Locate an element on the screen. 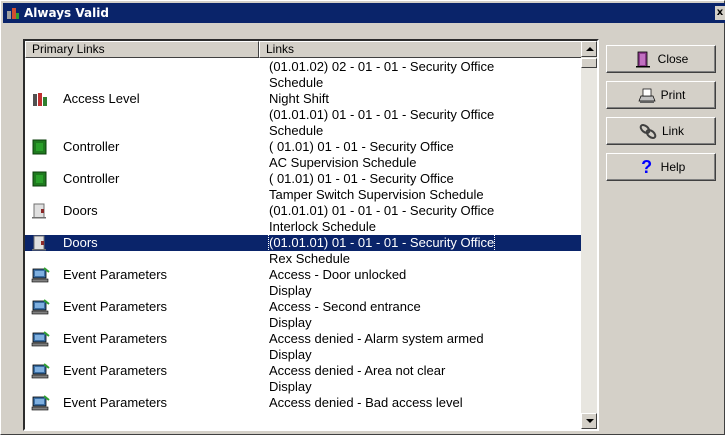 This screenshot has width=725, height=435. link-label: Access denied - Alarm system armed is located at coordinates (376, 338).